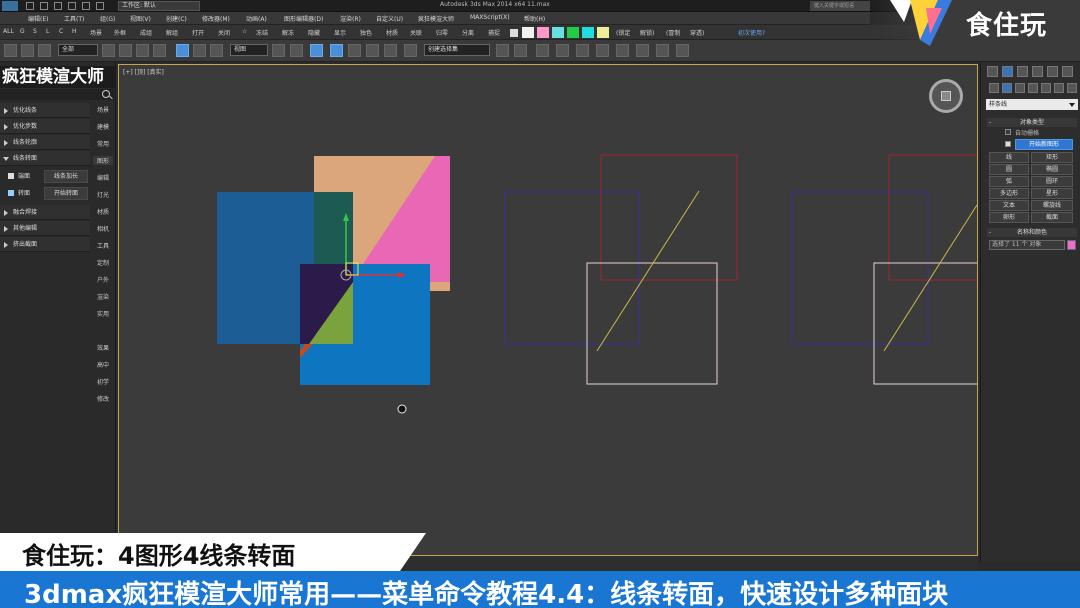  What do you see at coordinates (159, 6) in the screenshot?
I see `workspace-dropdown: 工作区: 默认` at bounding box center [159, 6].